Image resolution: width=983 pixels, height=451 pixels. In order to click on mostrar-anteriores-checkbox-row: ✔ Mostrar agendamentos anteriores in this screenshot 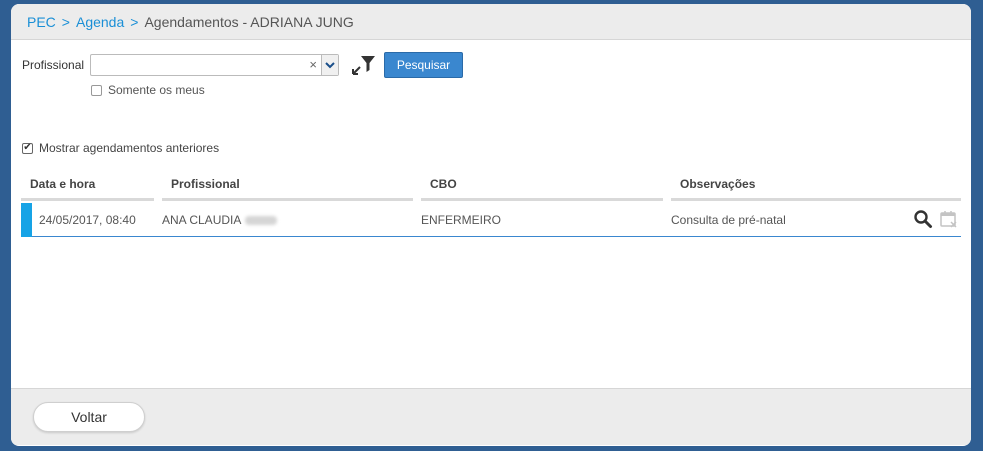, I will do `click(120, 148)`.